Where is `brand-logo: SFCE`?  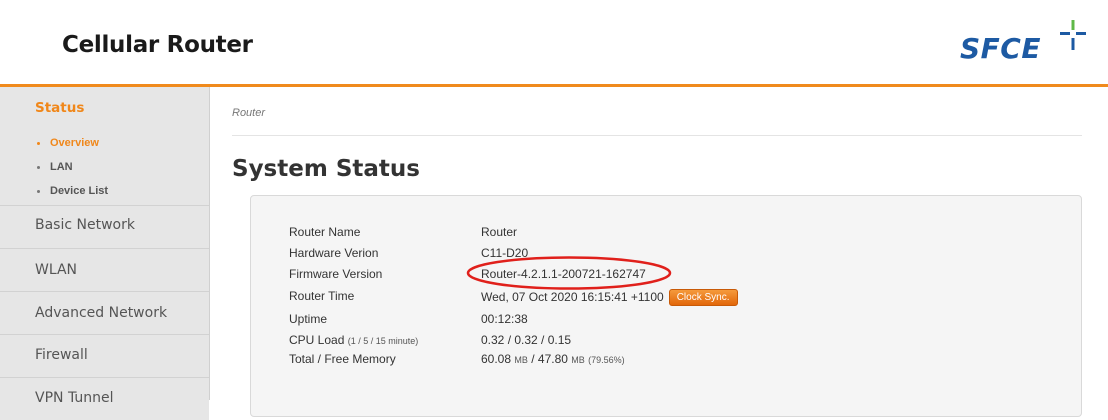 brand-logo: SFCE is located at coordinates (1025, 48).